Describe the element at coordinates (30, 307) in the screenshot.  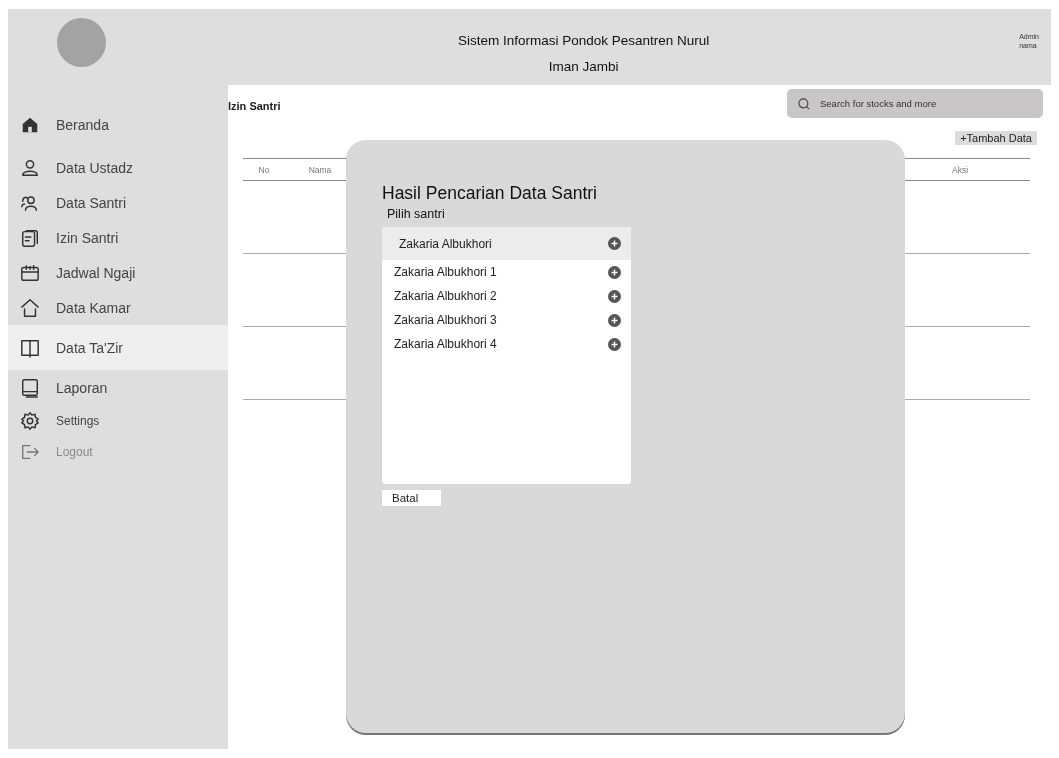
I see `house-icon` at that location.